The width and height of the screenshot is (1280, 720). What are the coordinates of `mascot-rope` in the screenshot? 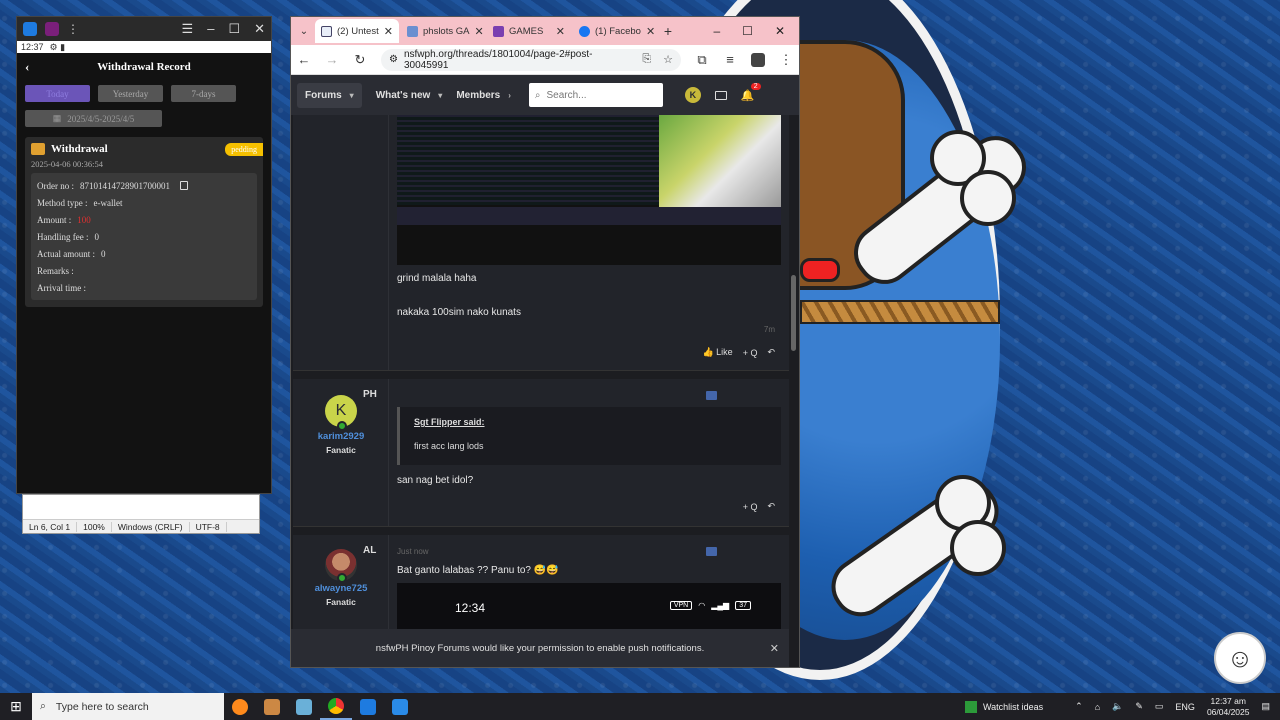 It's located at (900, 312).